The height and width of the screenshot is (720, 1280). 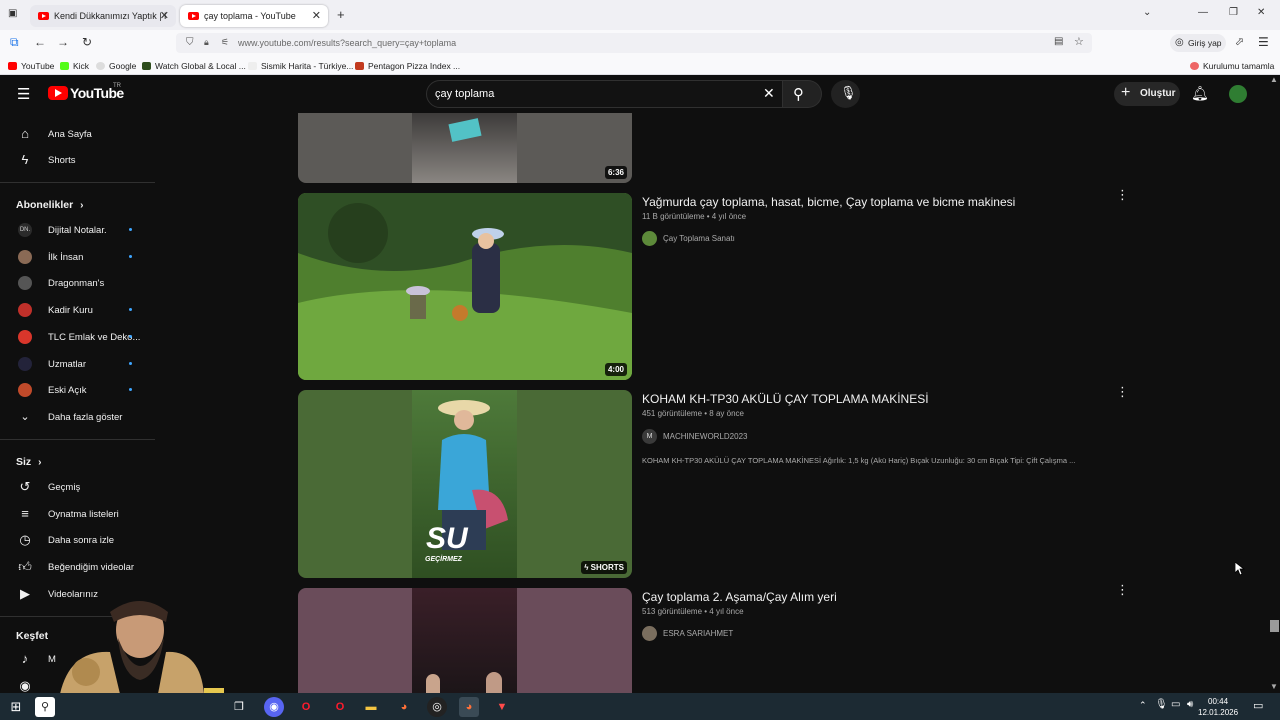 I want to click on clear-search-icon: ✕, so click(x=769, y=93).